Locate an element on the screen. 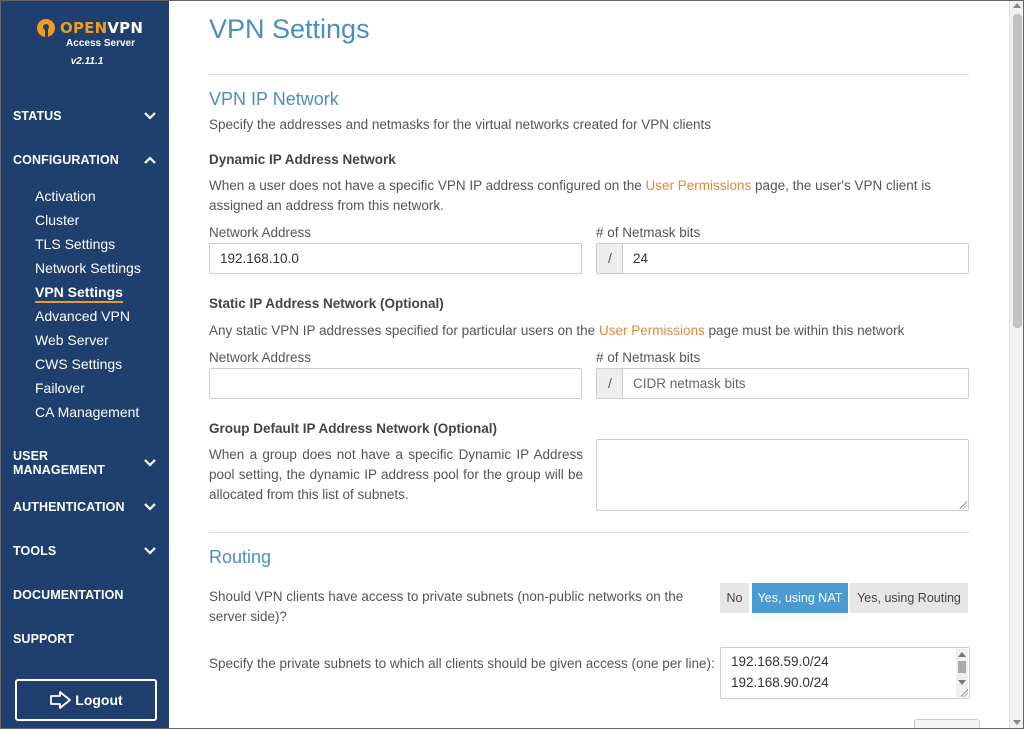 This screenshot has width=1024, height=729. nav-section-label: USER MANAGEMENT is located at coordinates (59, 463).